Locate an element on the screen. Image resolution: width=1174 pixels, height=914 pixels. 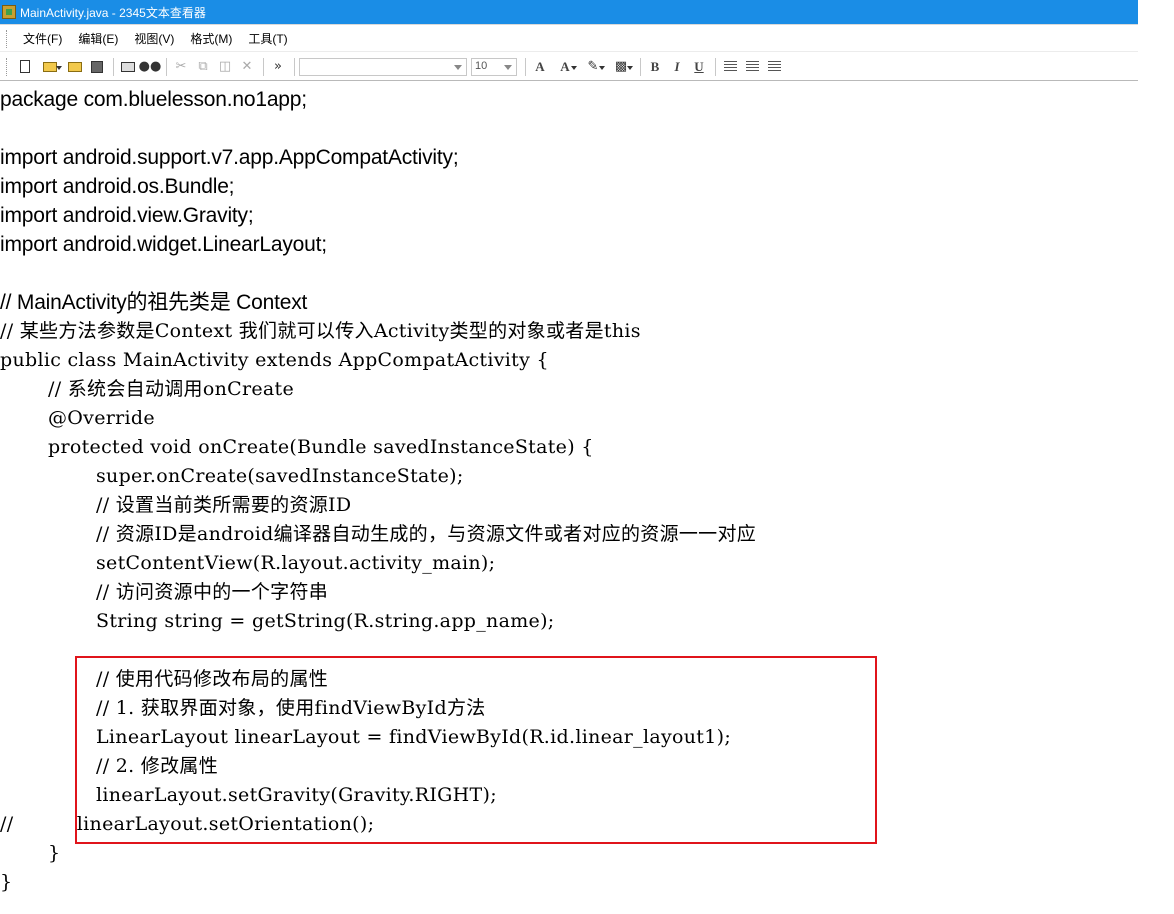
toolbar: ●● ✂ ⧉ ◫ ✕ » 10 A A ✎ ▩ B I U is located at coordinates (569, 67).